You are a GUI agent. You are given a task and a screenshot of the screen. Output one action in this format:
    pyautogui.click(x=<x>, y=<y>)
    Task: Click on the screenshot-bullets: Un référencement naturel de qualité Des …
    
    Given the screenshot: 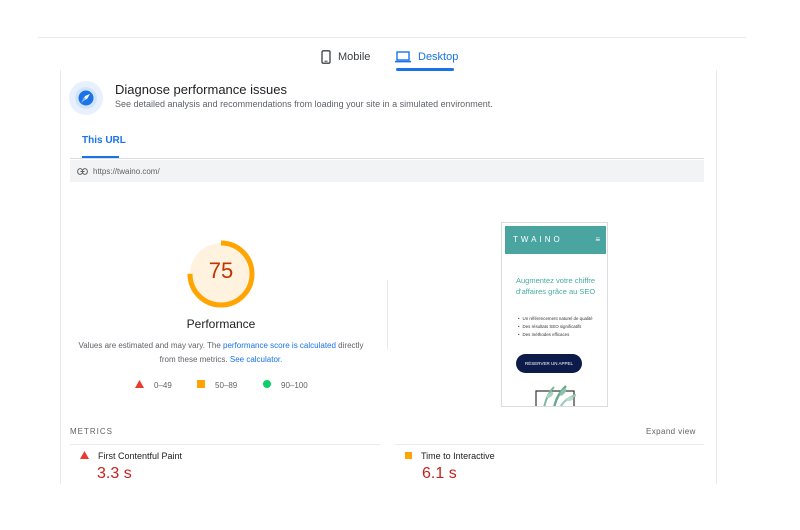 What is the action you would take?
    pyautogui.click(x=563, y=327)
    